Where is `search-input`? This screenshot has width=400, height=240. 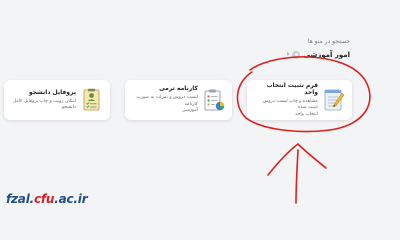
search-input is located at coordinates (295, 41).